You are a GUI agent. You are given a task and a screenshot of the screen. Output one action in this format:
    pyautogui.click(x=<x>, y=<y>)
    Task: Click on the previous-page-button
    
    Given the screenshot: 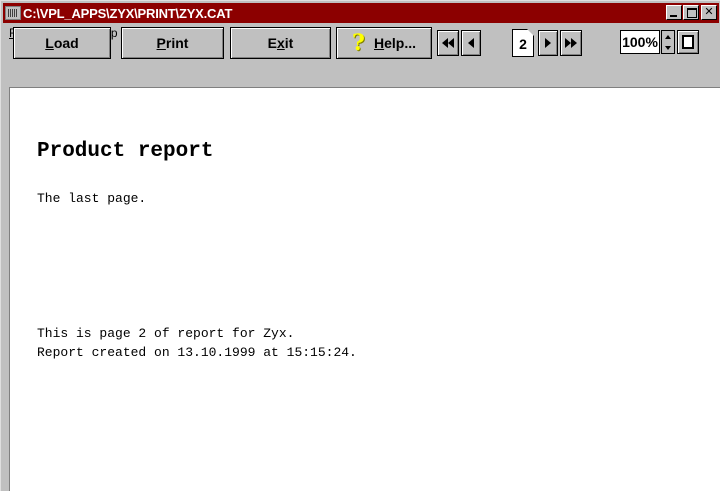 What is the action you would take?
    pyautogui.click(x=471, y=43)
    